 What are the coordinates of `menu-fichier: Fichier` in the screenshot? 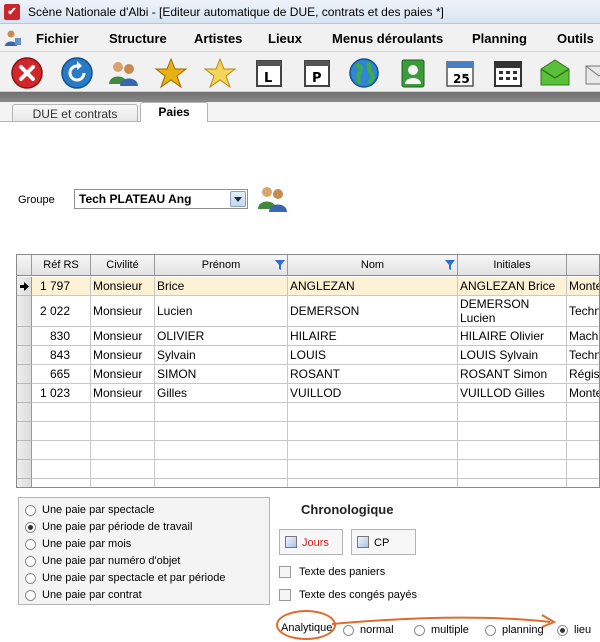 It's located at (57, 38).